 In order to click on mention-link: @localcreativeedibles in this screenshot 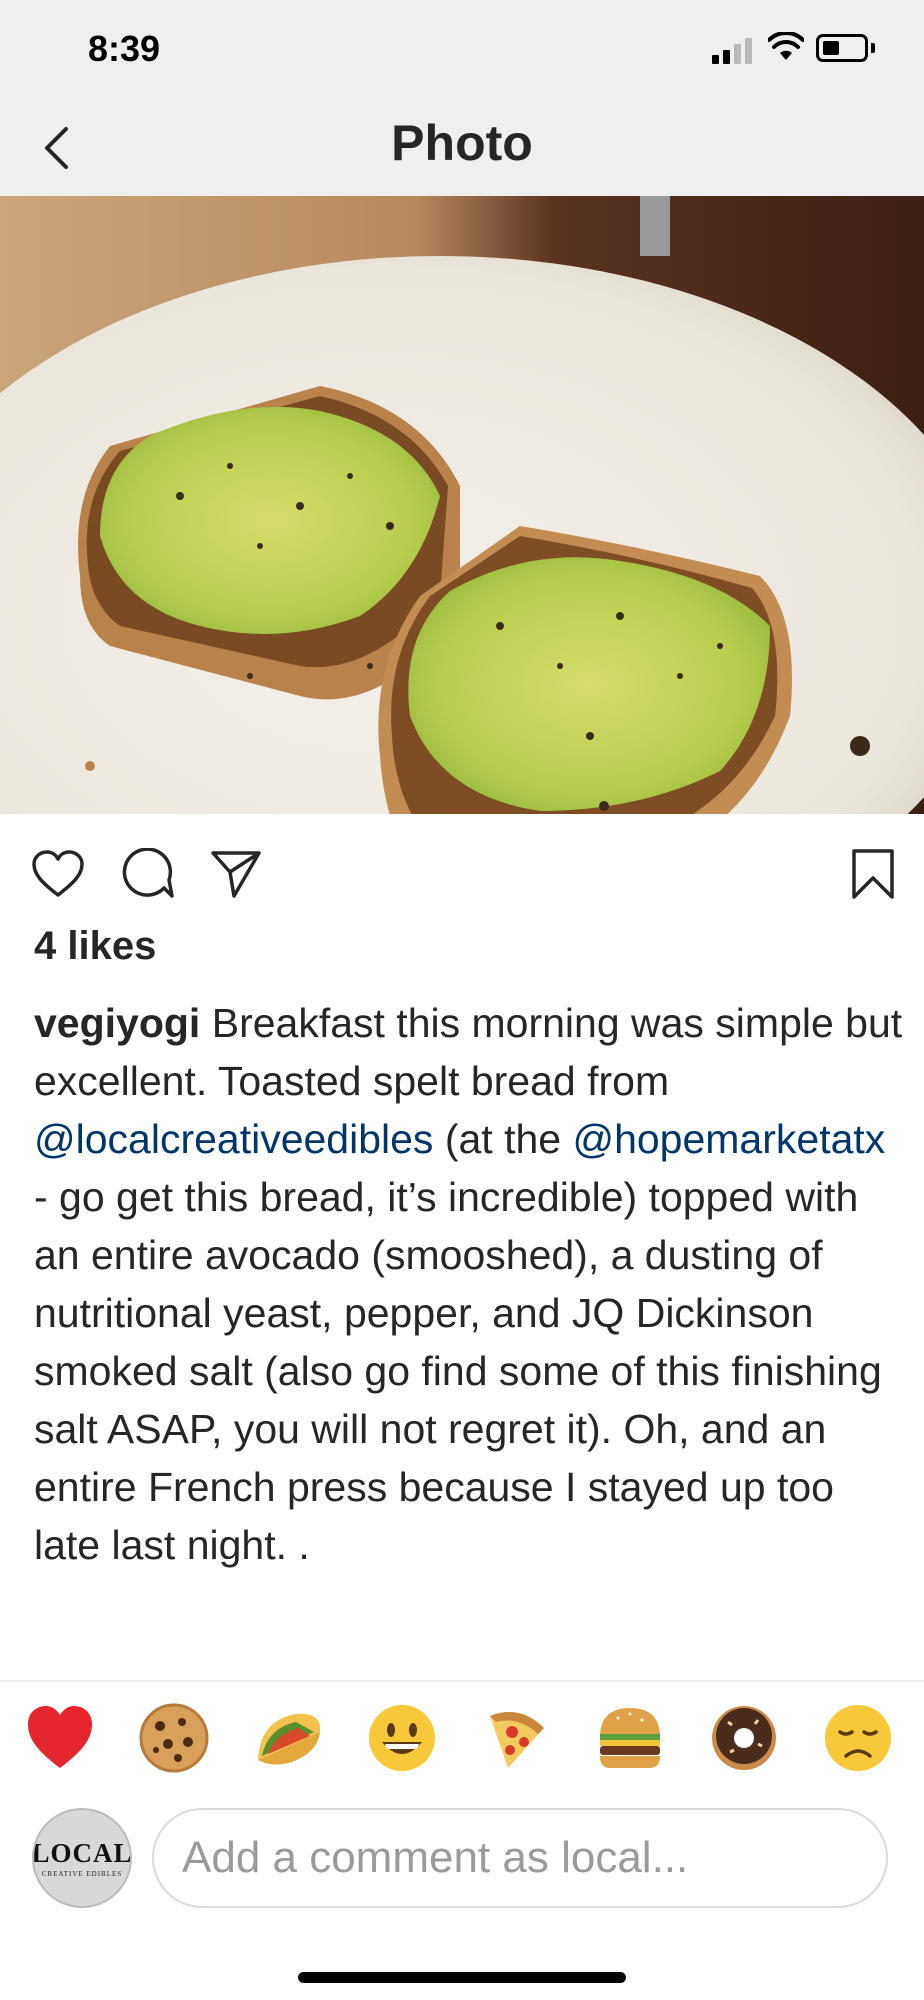, I will do `click(233, 1139)`.